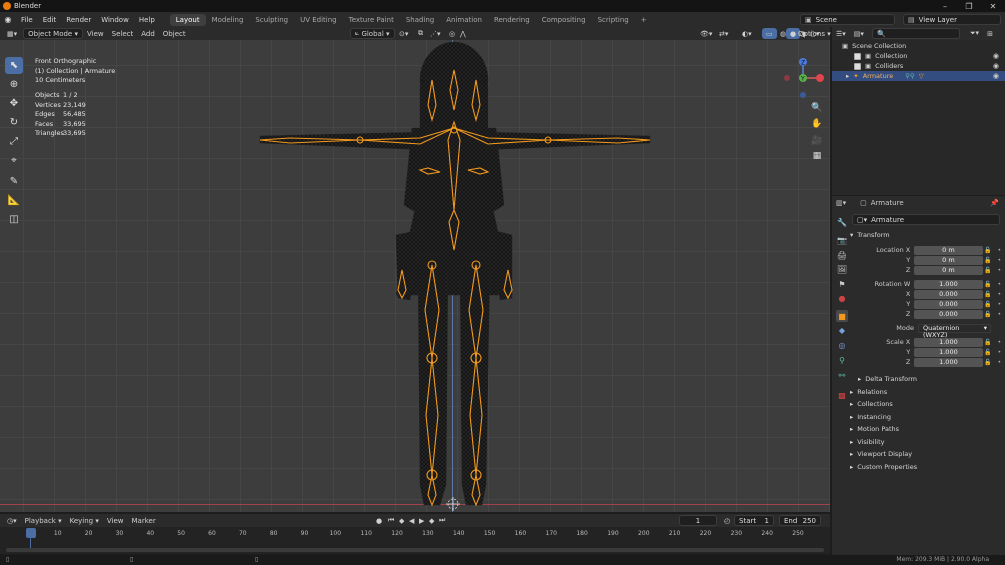 This screenshot has width=1005, height=565. I want to click on current-frame-field: 1, so click(698, 520).